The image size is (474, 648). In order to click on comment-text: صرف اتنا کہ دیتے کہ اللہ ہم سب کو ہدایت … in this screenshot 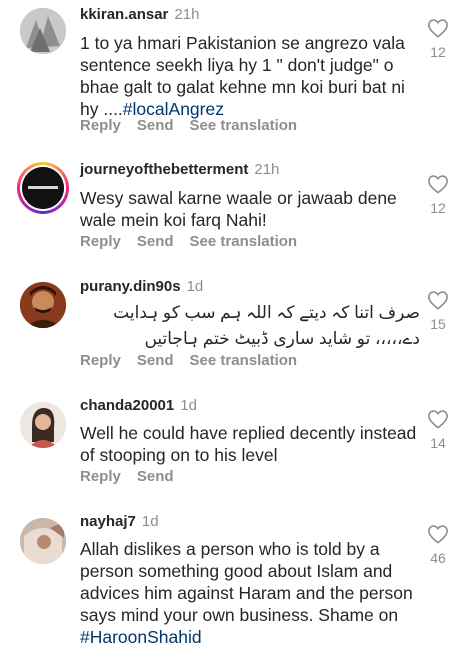, I will do `click(250, 326)`.